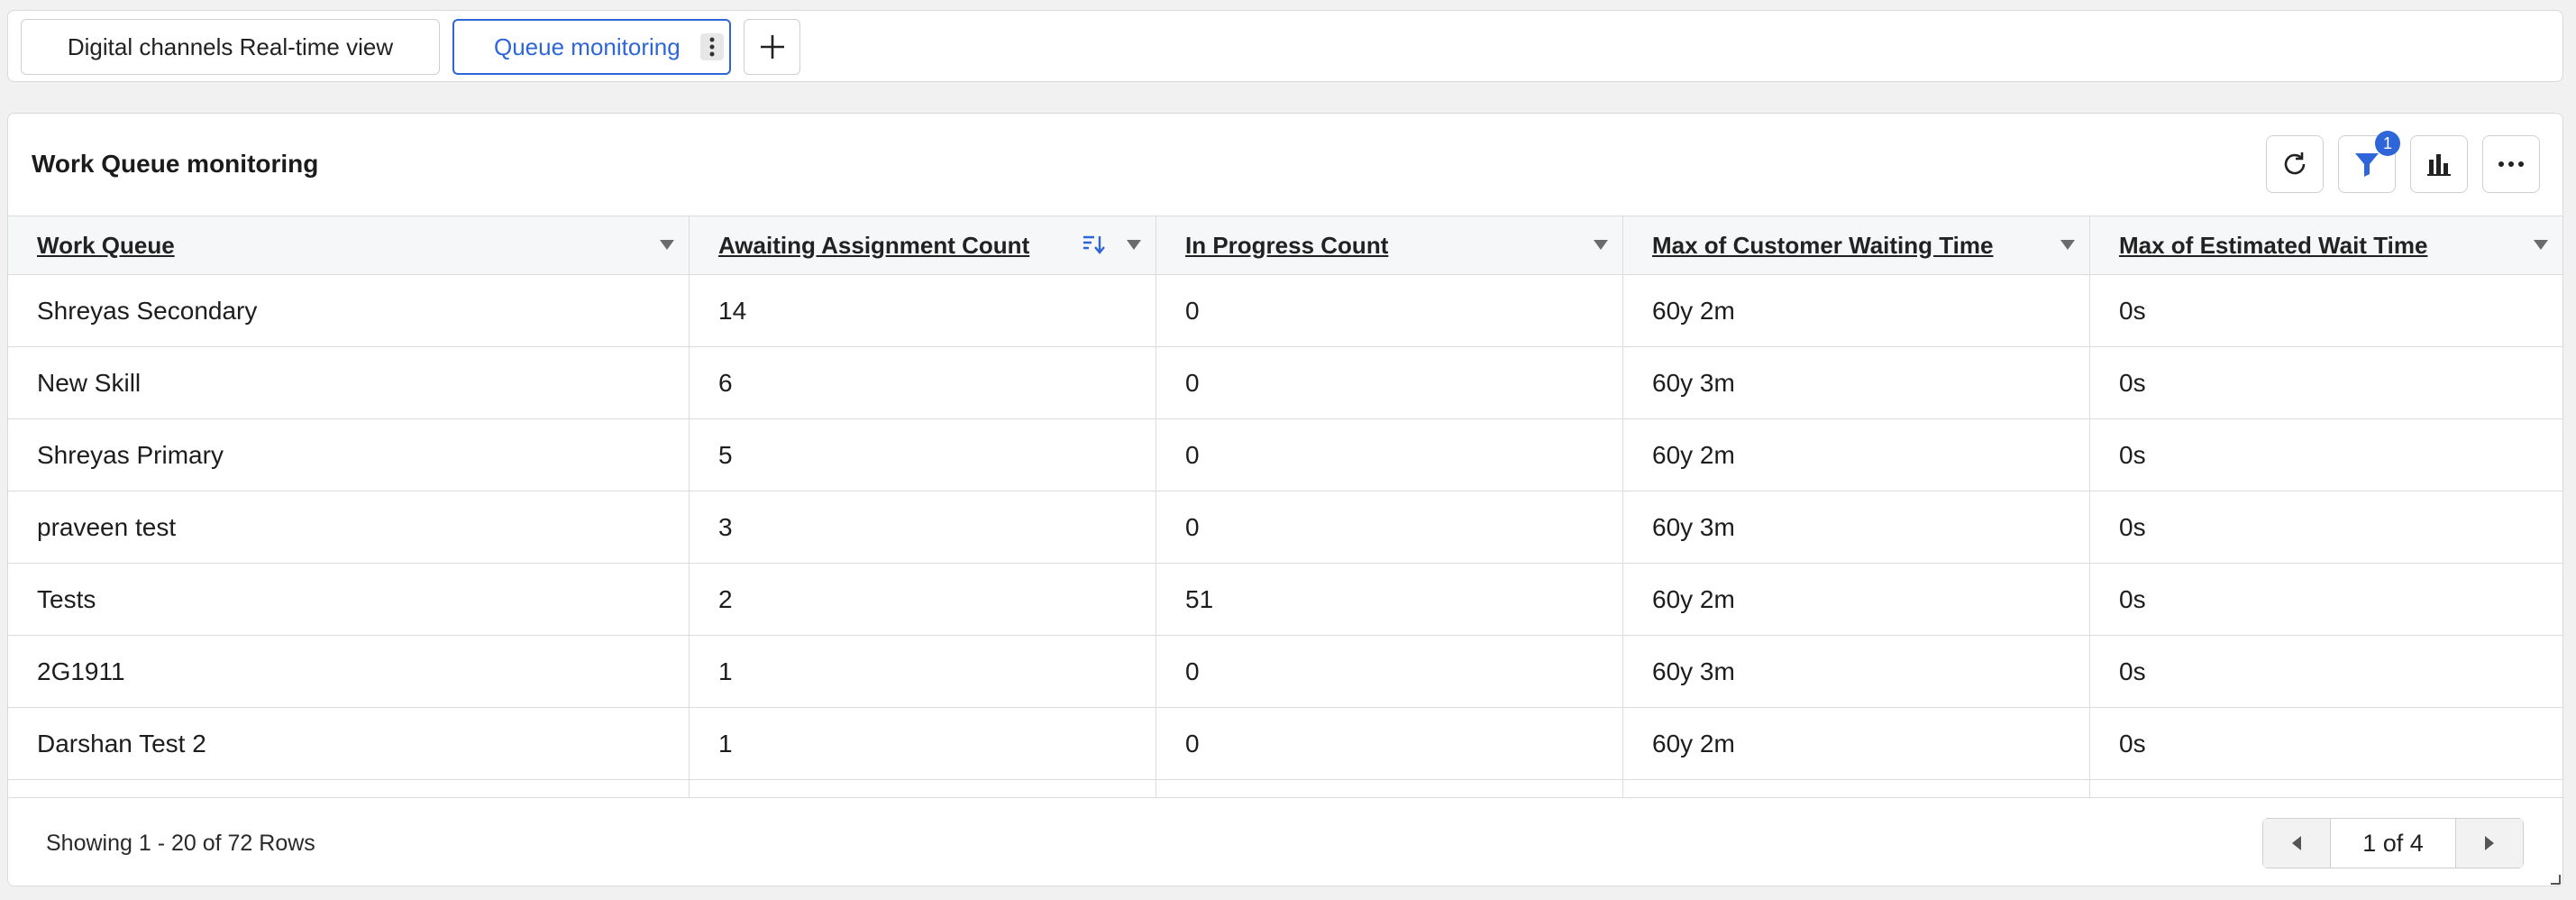 Image resolution: width=2576 pixels, height=900 pixels. Describe the element at coordinates (2273, 245) in the screenshot. I see `column-label: Max of Estimated Wait Time` at that location.